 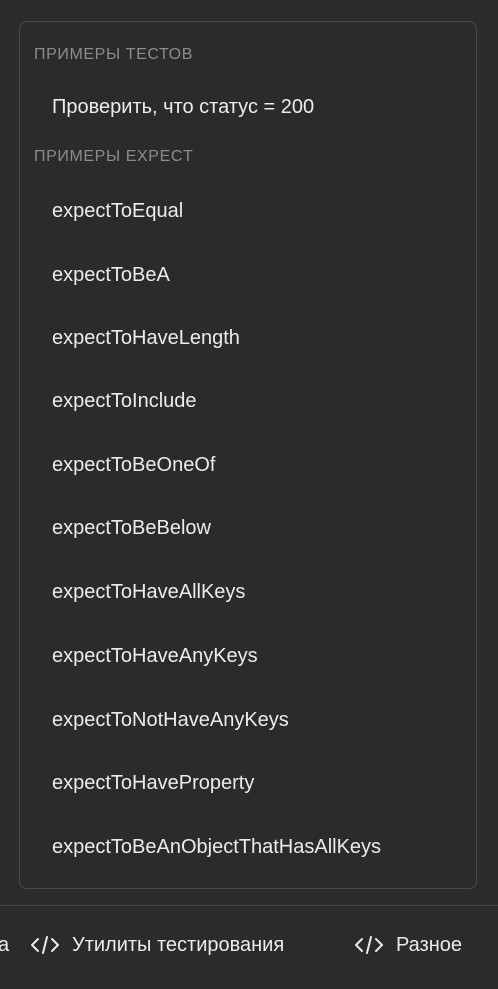 I want to click on tab-misc: Разное, so click(x=408, y=945).